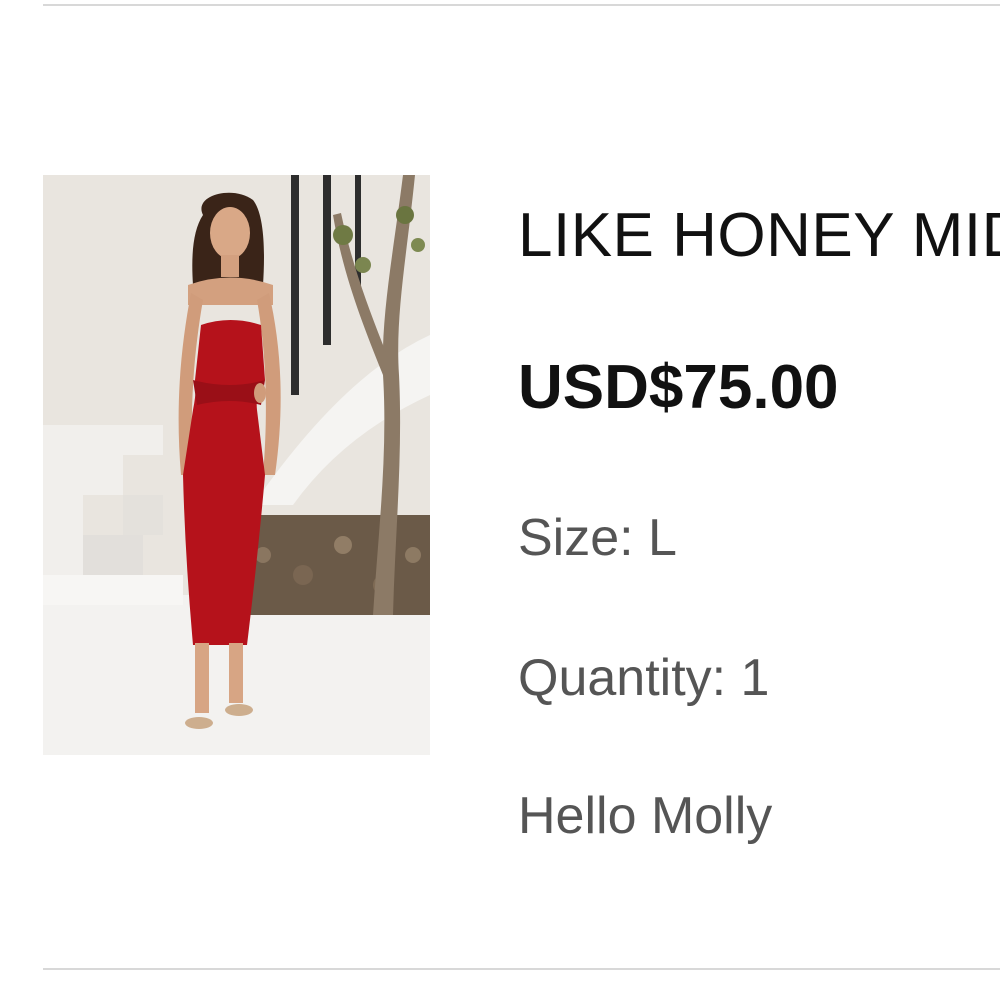 This screenshot has width=1000, height=1000. I want to click on product-brand: Hello Molly, so click(645, 816).